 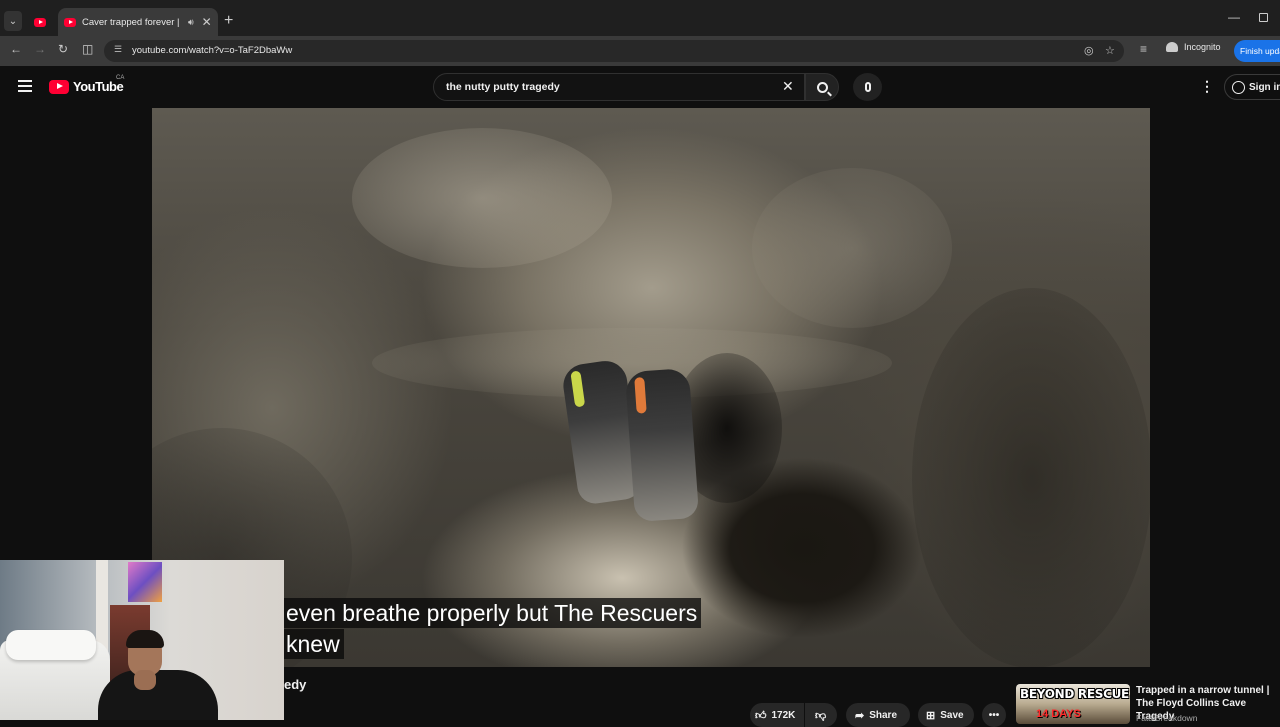 What do you see at coordinates (1238, 87) in the screenshot?
I see `account-circle-icon` at bounding box center [1238, 87].